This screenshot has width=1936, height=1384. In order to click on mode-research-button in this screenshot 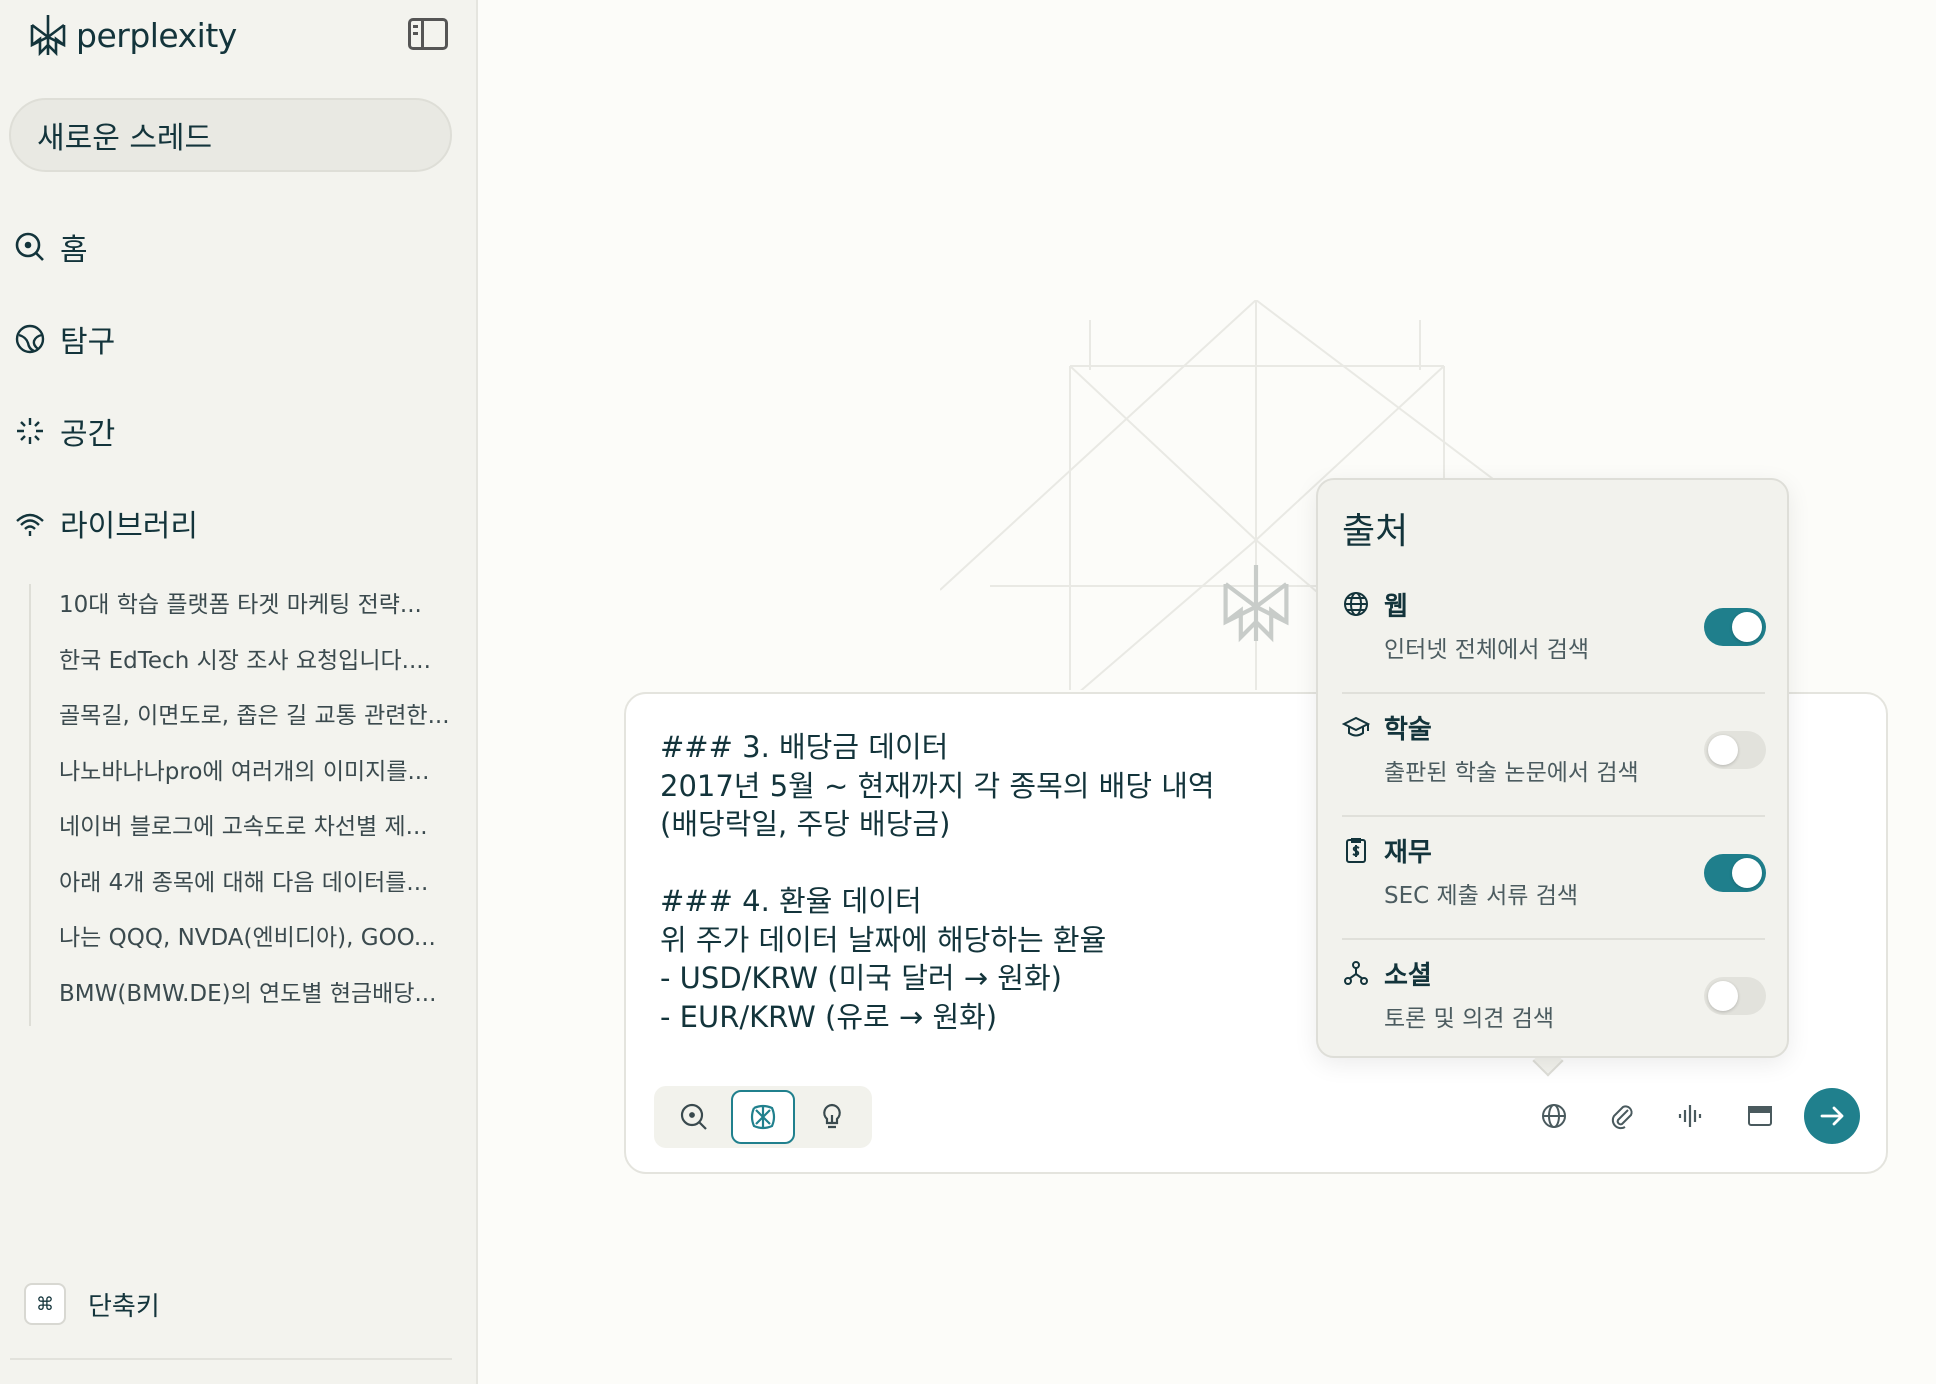, I will do `click(763, 1117)`.